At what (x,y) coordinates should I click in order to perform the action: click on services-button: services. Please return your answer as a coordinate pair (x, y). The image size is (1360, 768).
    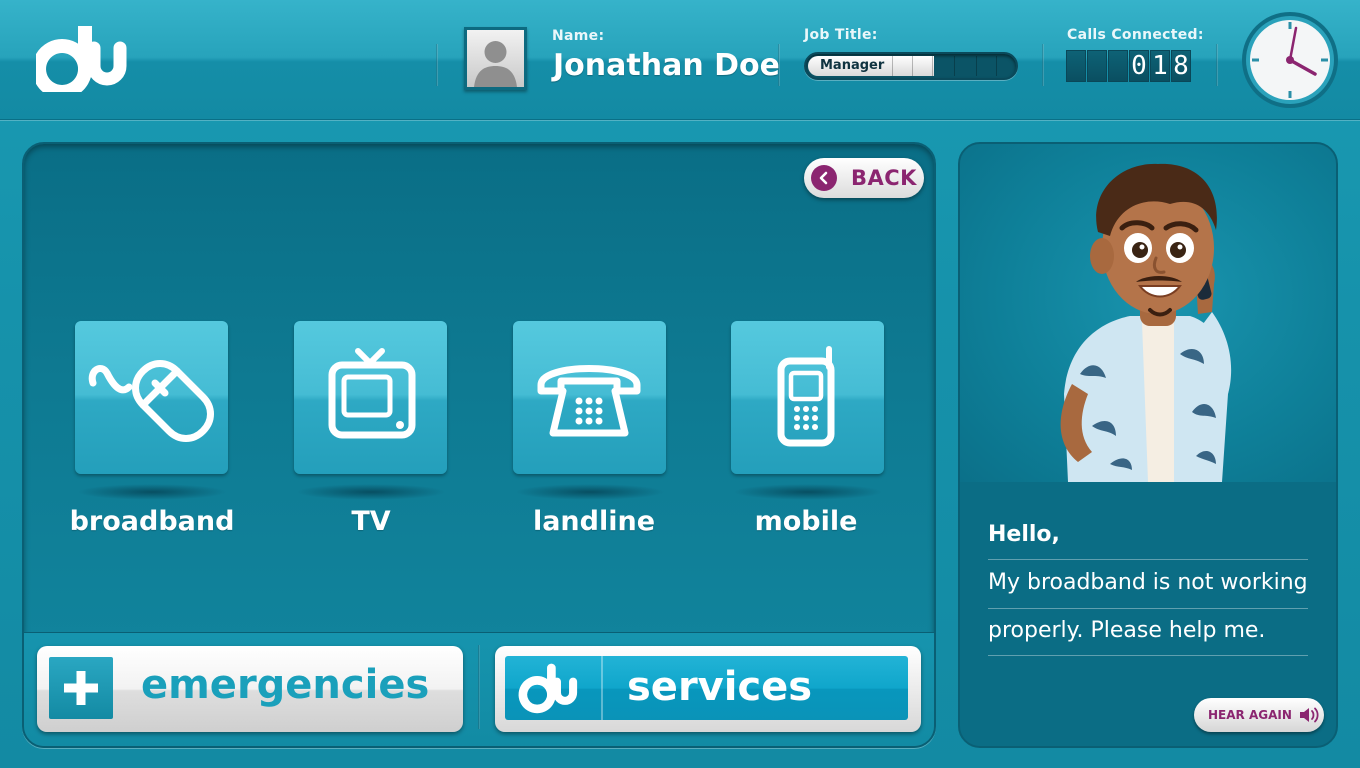
    Looking at the image, I should click on (708, 689).